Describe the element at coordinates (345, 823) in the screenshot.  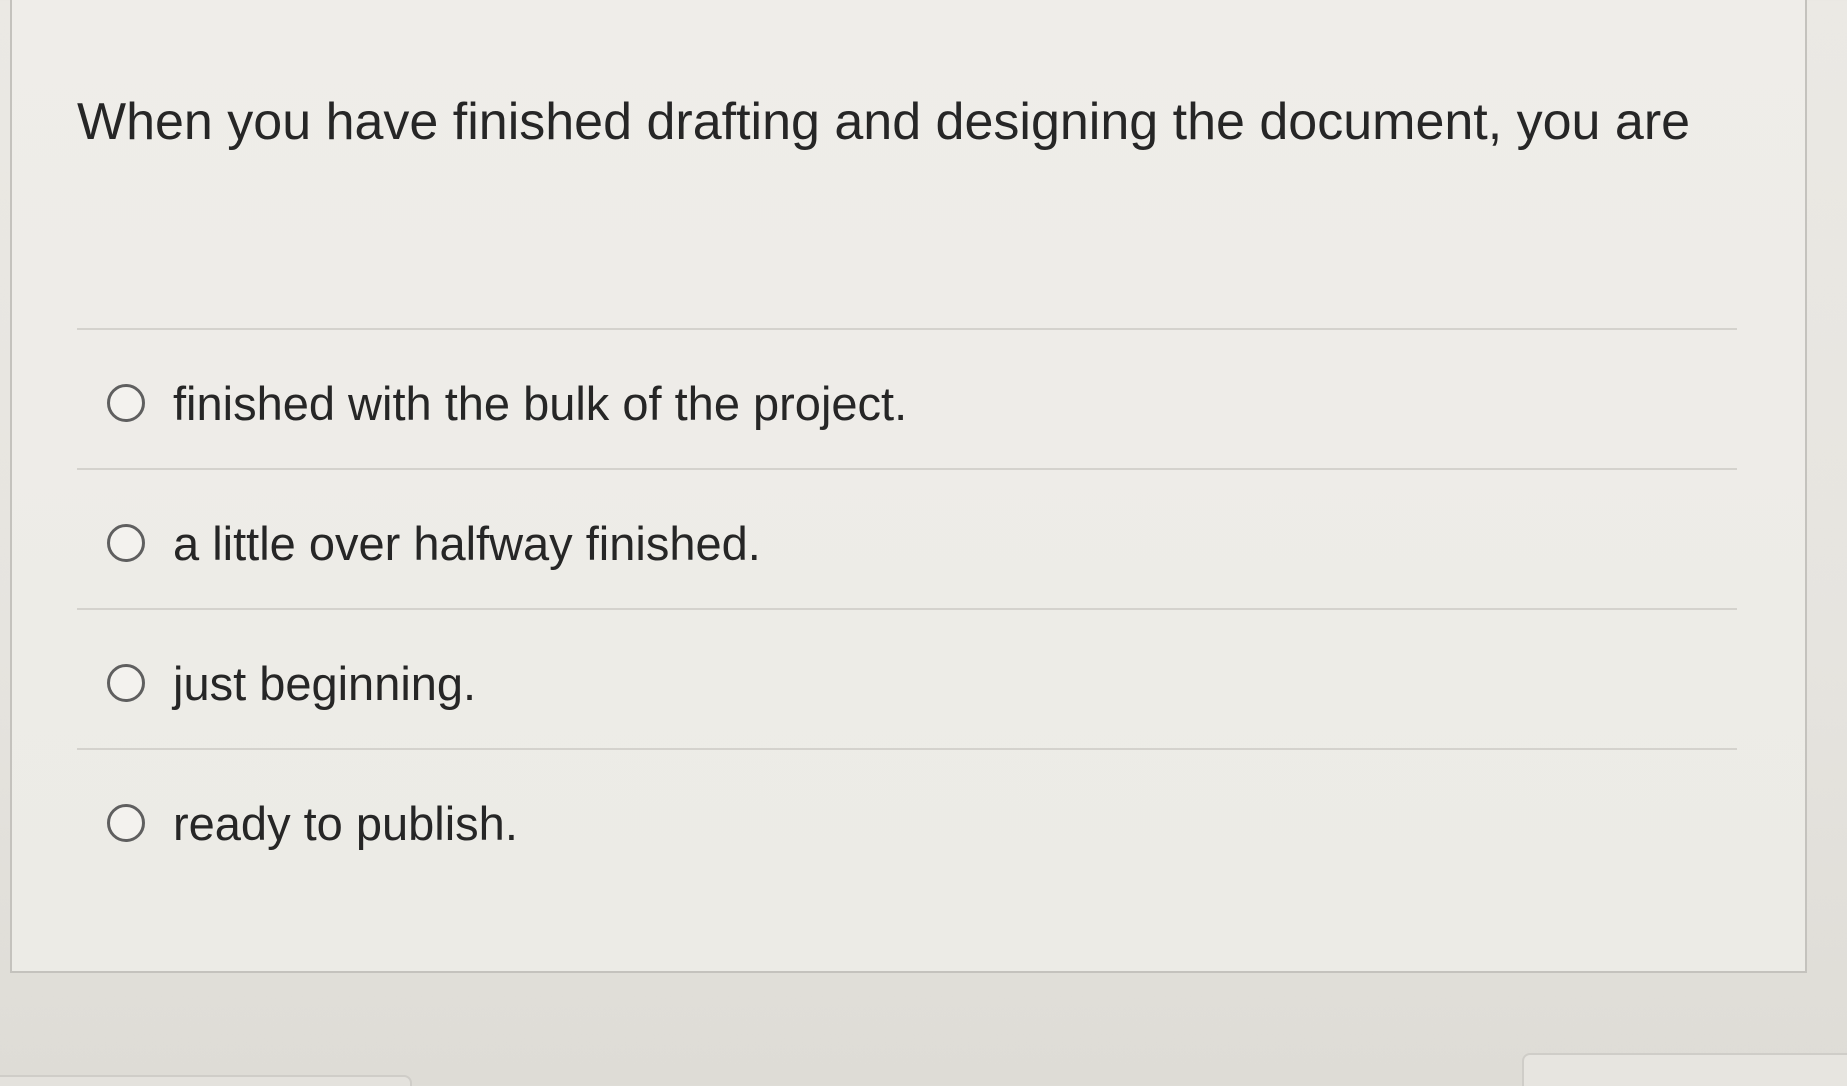
I see `answer-option-label: ready to publish.` at that location.